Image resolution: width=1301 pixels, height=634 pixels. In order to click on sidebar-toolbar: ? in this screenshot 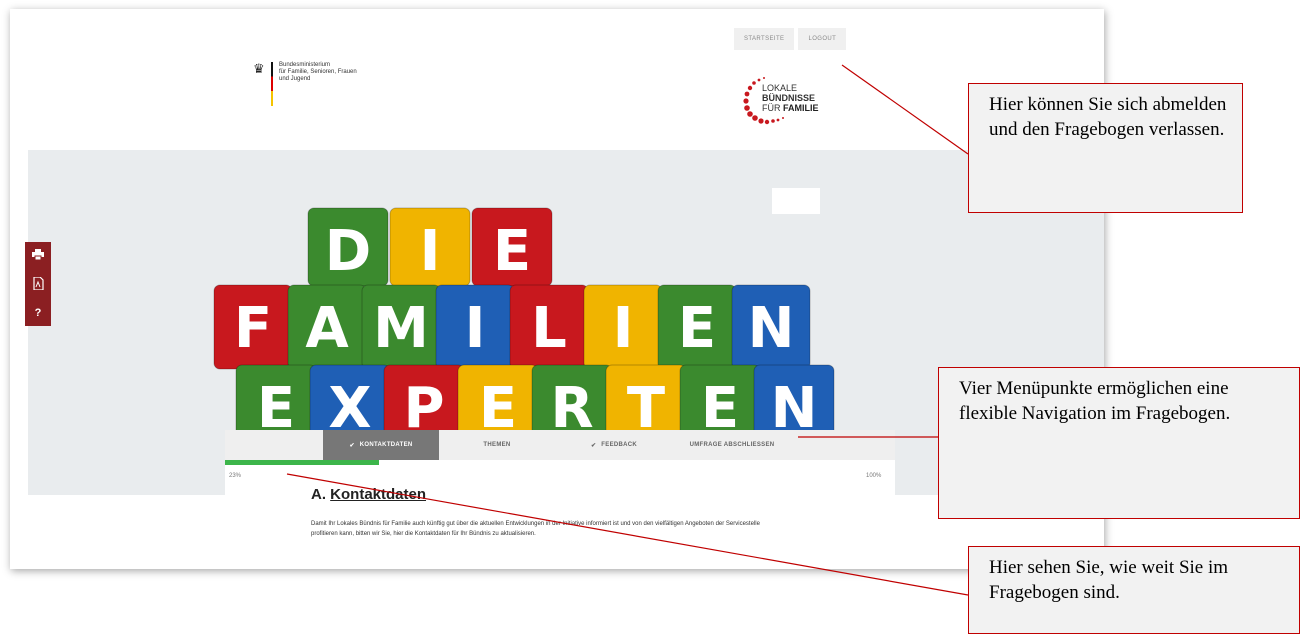, I will do `click(38, 284)`.